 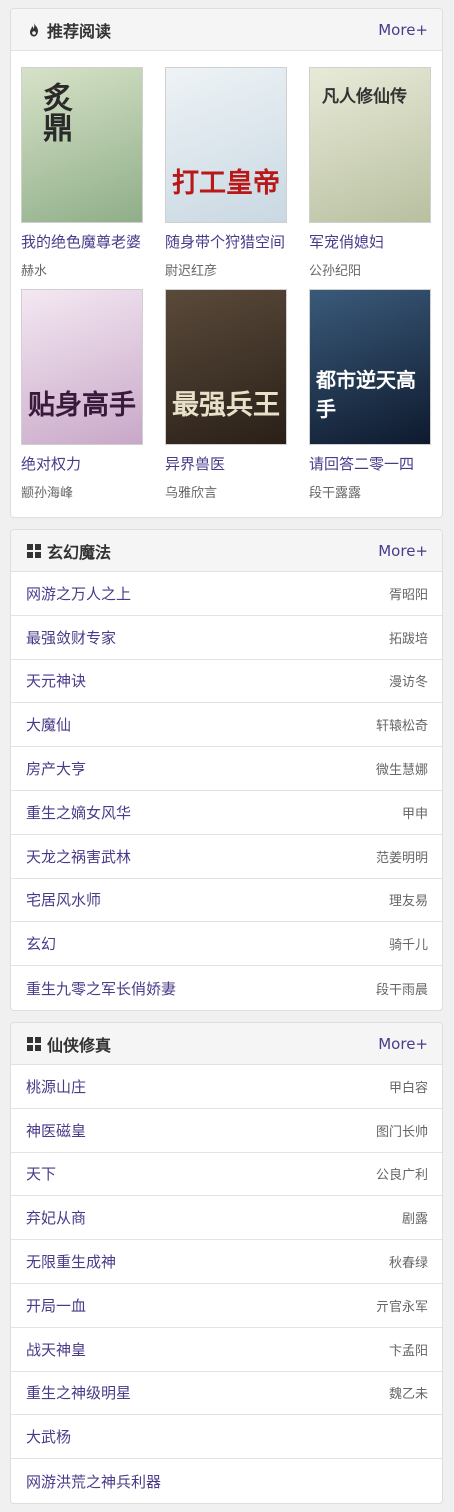 What do you see at coordinates (78, 856) in the screenshot?
I see `list-item-title: 天龙之祸害武林` at bounding box center [78, 856].